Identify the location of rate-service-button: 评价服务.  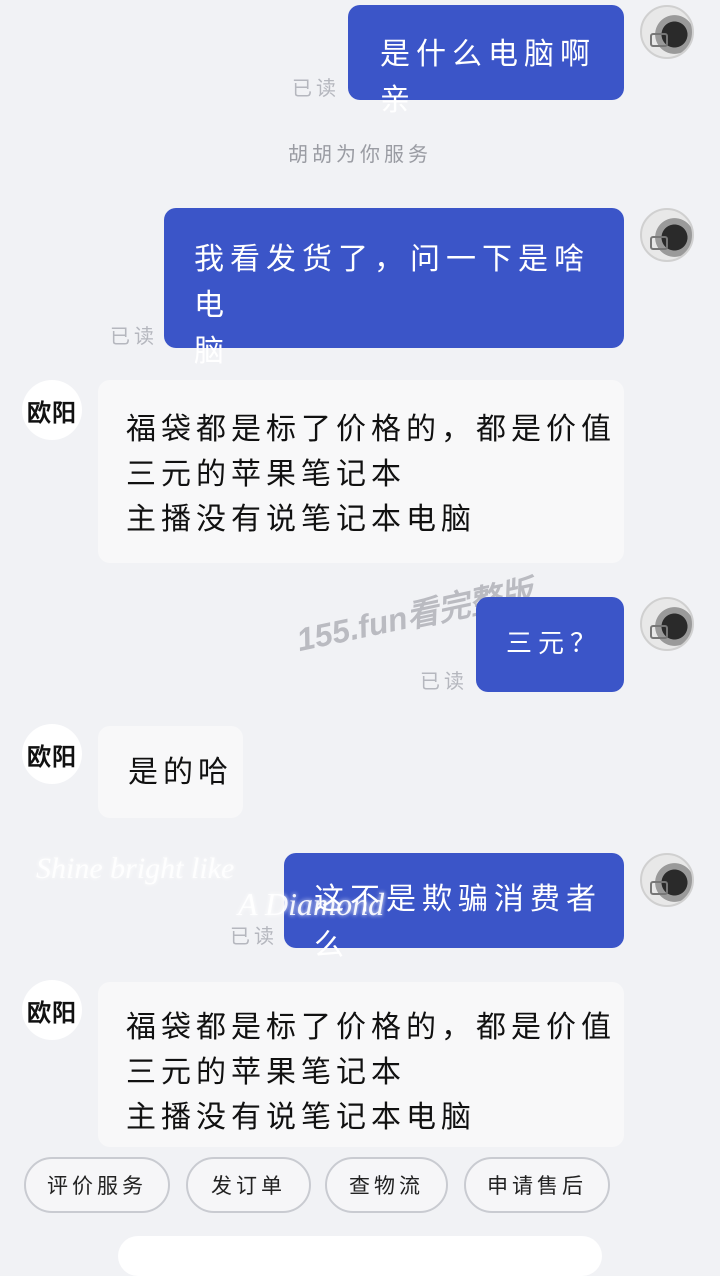
(97, 1185).